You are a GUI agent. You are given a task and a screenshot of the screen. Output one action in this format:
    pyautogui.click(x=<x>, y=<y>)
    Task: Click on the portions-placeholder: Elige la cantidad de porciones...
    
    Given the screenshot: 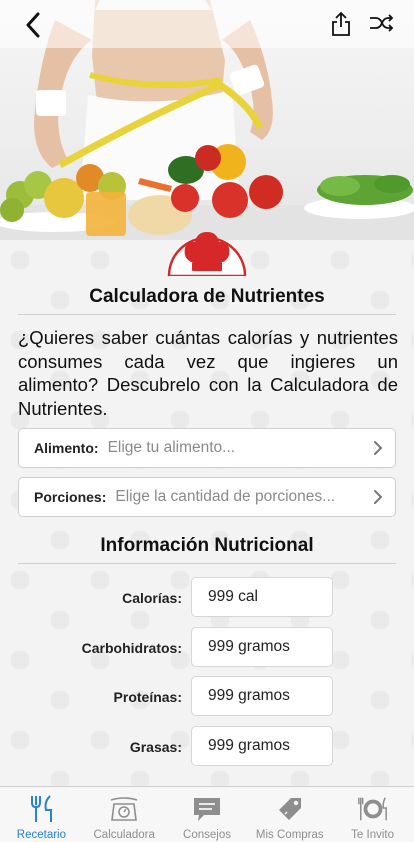 What is the action you would take?
    pyautogui.click(x=225, y=496)
    